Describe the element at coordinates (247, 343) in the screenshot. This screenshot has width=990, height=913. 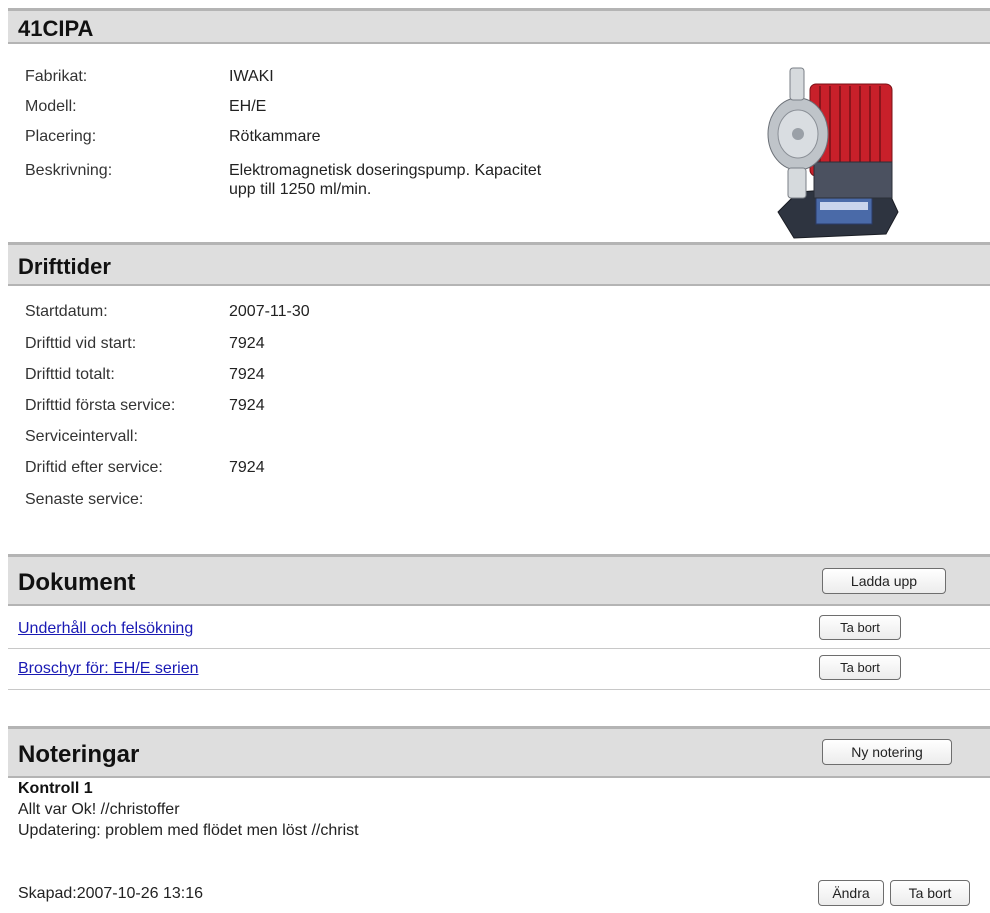
I see `drifttid-start-value: 7924` at that location.